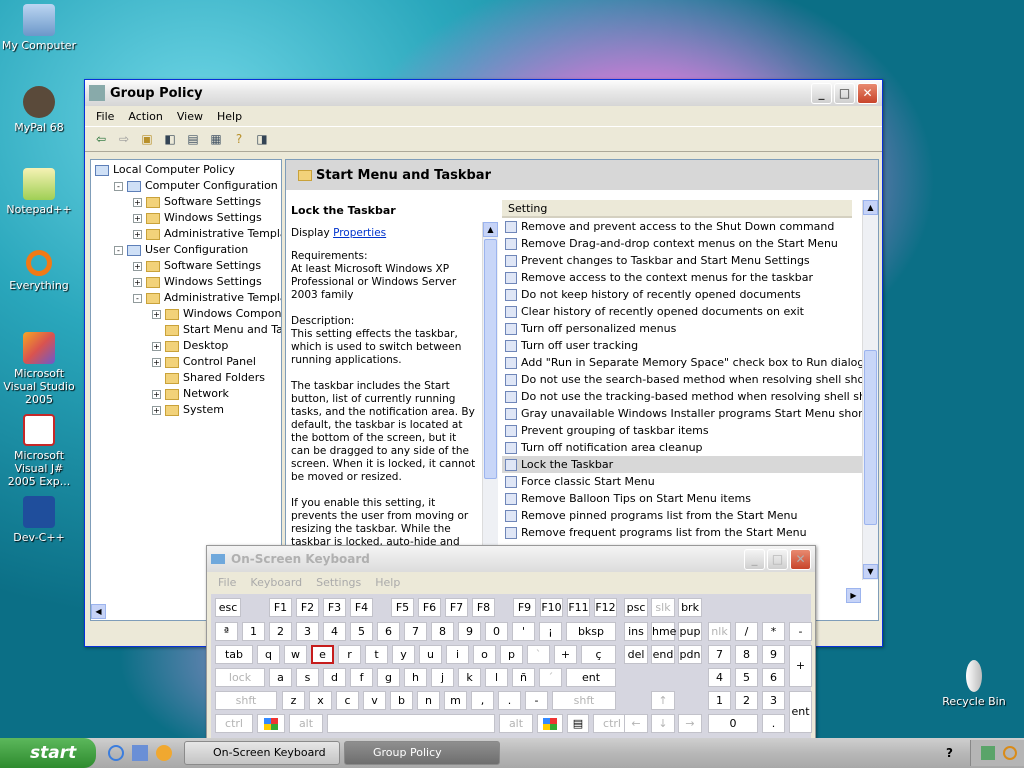 The image size is (1024, 768). What do you see at coordinates (48, 753) in the screenshot?
I see `start-button: start` at bounding box center [48, 753].